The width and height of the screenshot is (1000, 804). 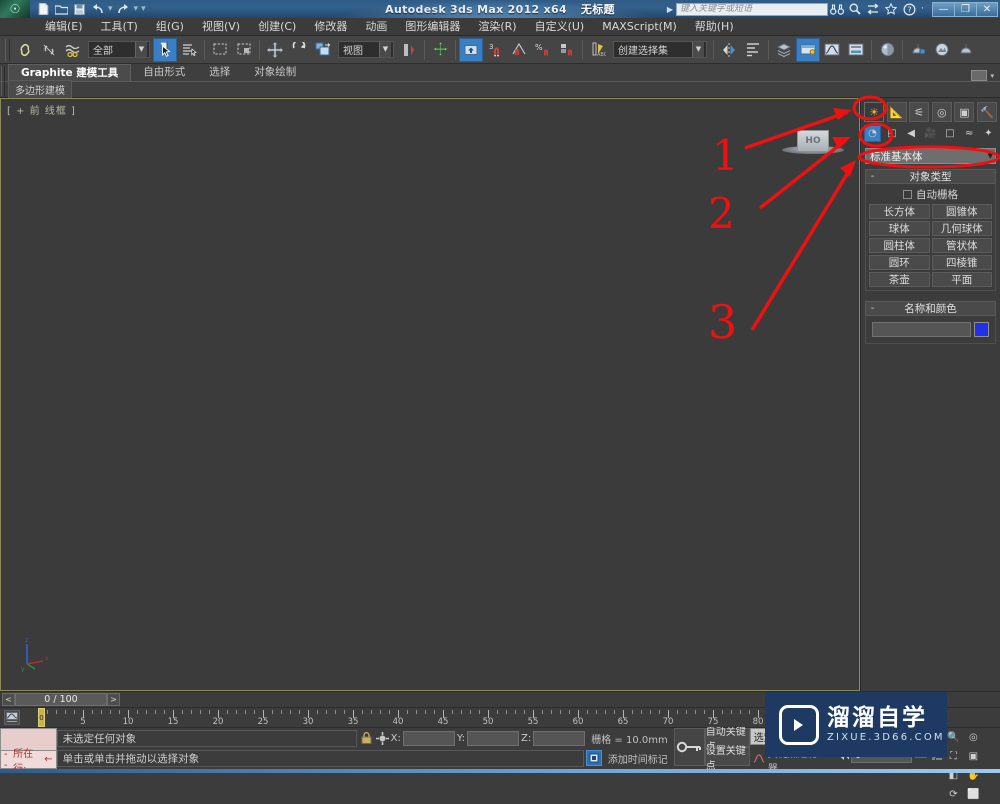 I want to click on undo-dropdown-icon: ▾, so click(x=110, y=9).